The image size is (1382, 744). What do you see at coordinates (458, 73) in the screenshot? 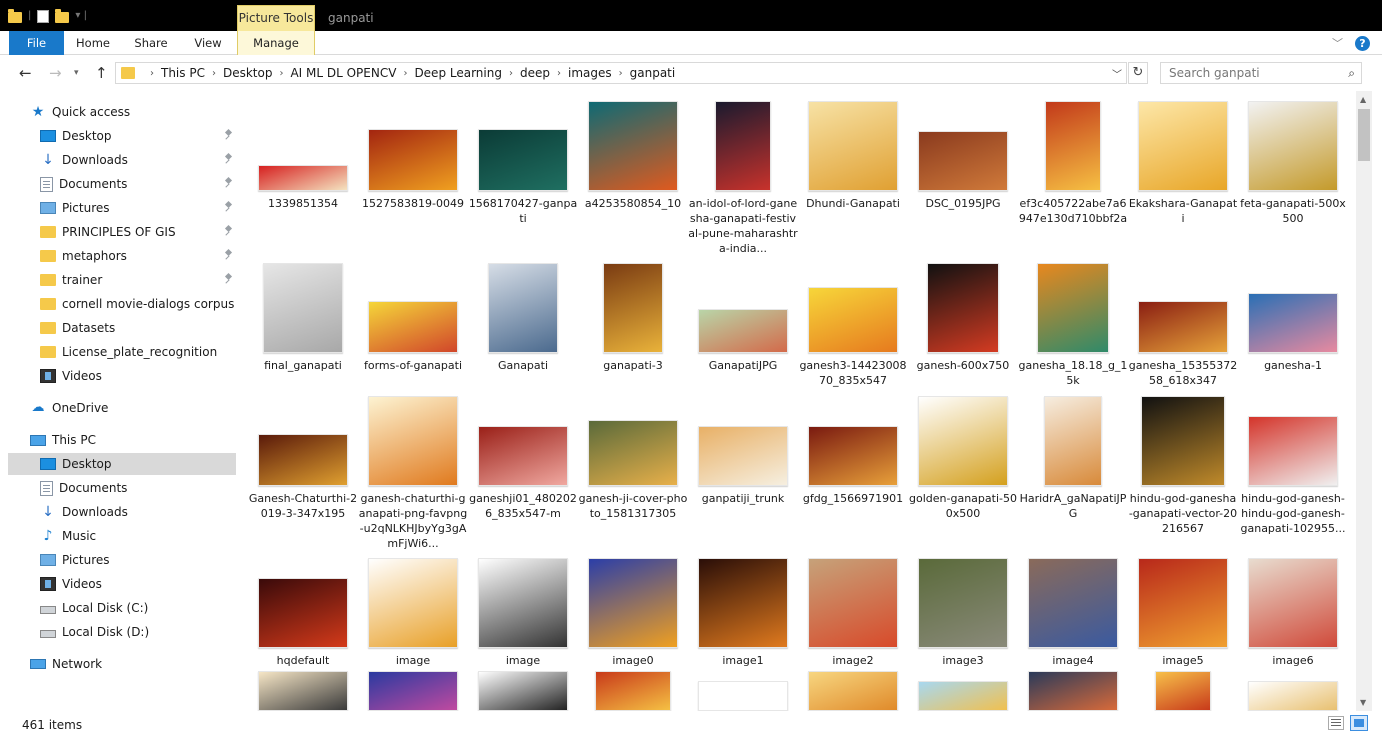
I see `crumb-deep-learning: Deep Learning` at bounding box center [458, 73].